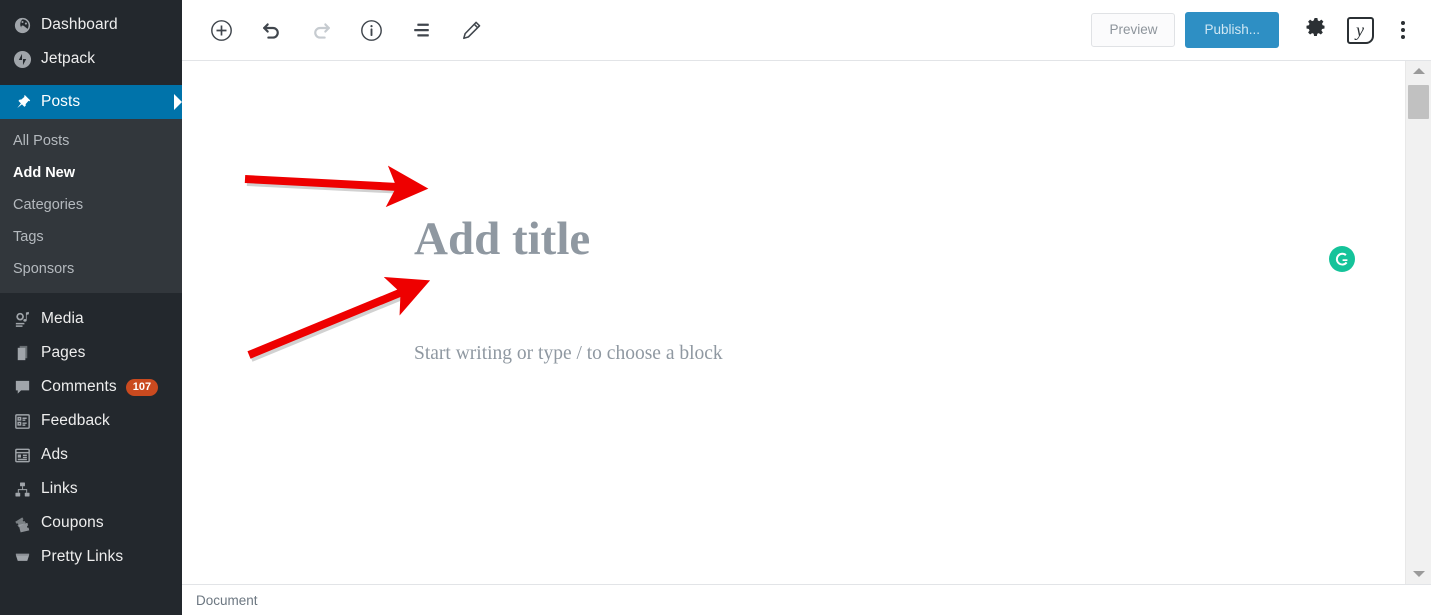  Describe the element at coordinates (22, 489) in the screenshot. I see `links-icon` at that location.